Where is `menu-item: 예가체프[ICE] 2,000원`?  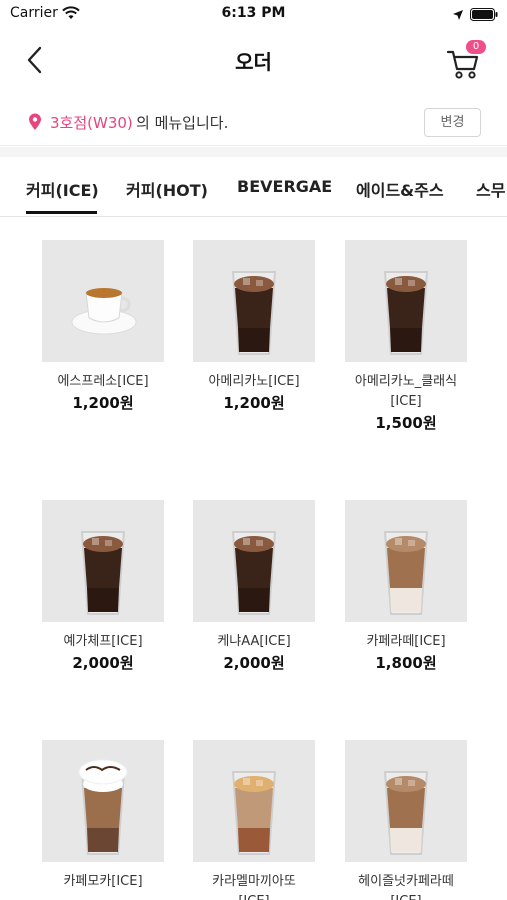 menu-item: 예가체프[ICE] 2,000원 is located at coordinates (103, 587).